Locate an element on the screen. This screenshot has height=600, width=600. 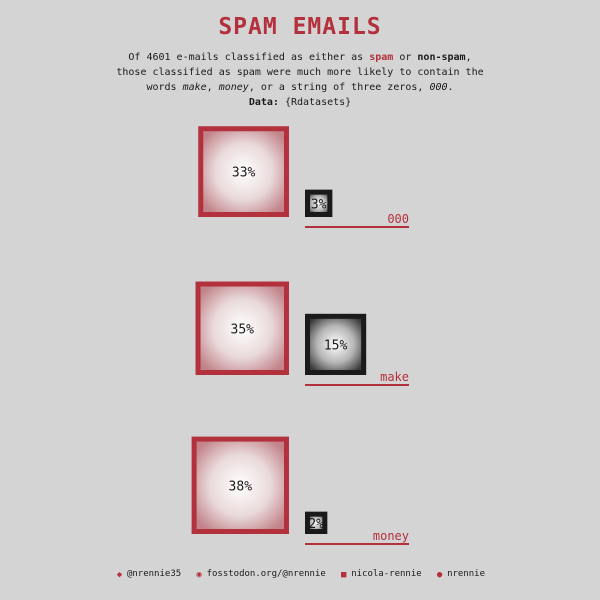
github-handle: nrennie is located at coordinates (466, 574).